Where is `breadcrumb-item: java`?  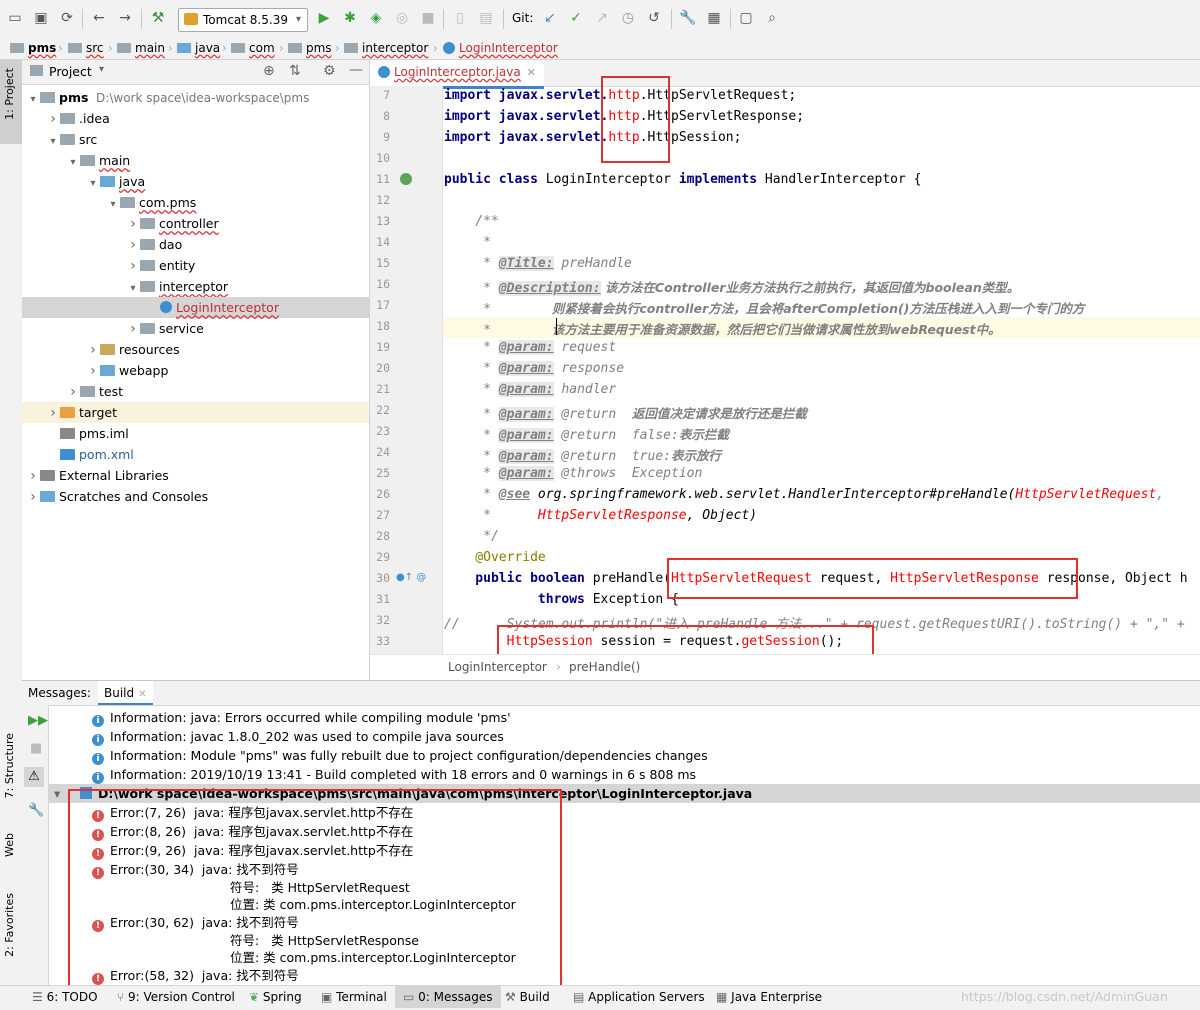 breadcrumb-item: java is located at coordinates (198, 48).